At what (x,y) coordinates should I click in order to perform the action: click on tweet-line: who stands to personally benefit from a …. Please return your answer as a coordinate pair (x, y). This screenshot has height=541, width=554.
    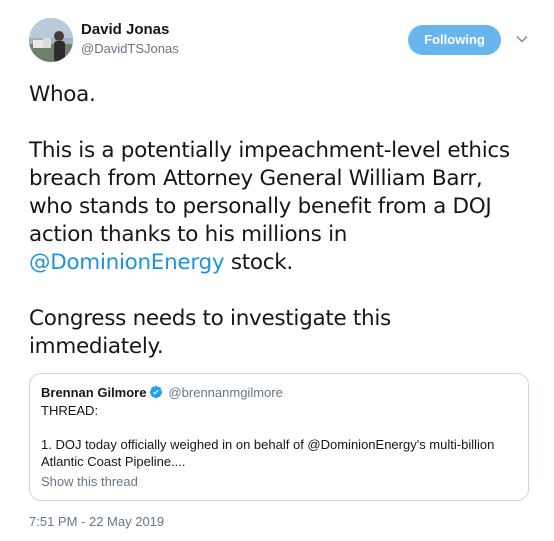
    Looking at the image, I should click on (260, 206).